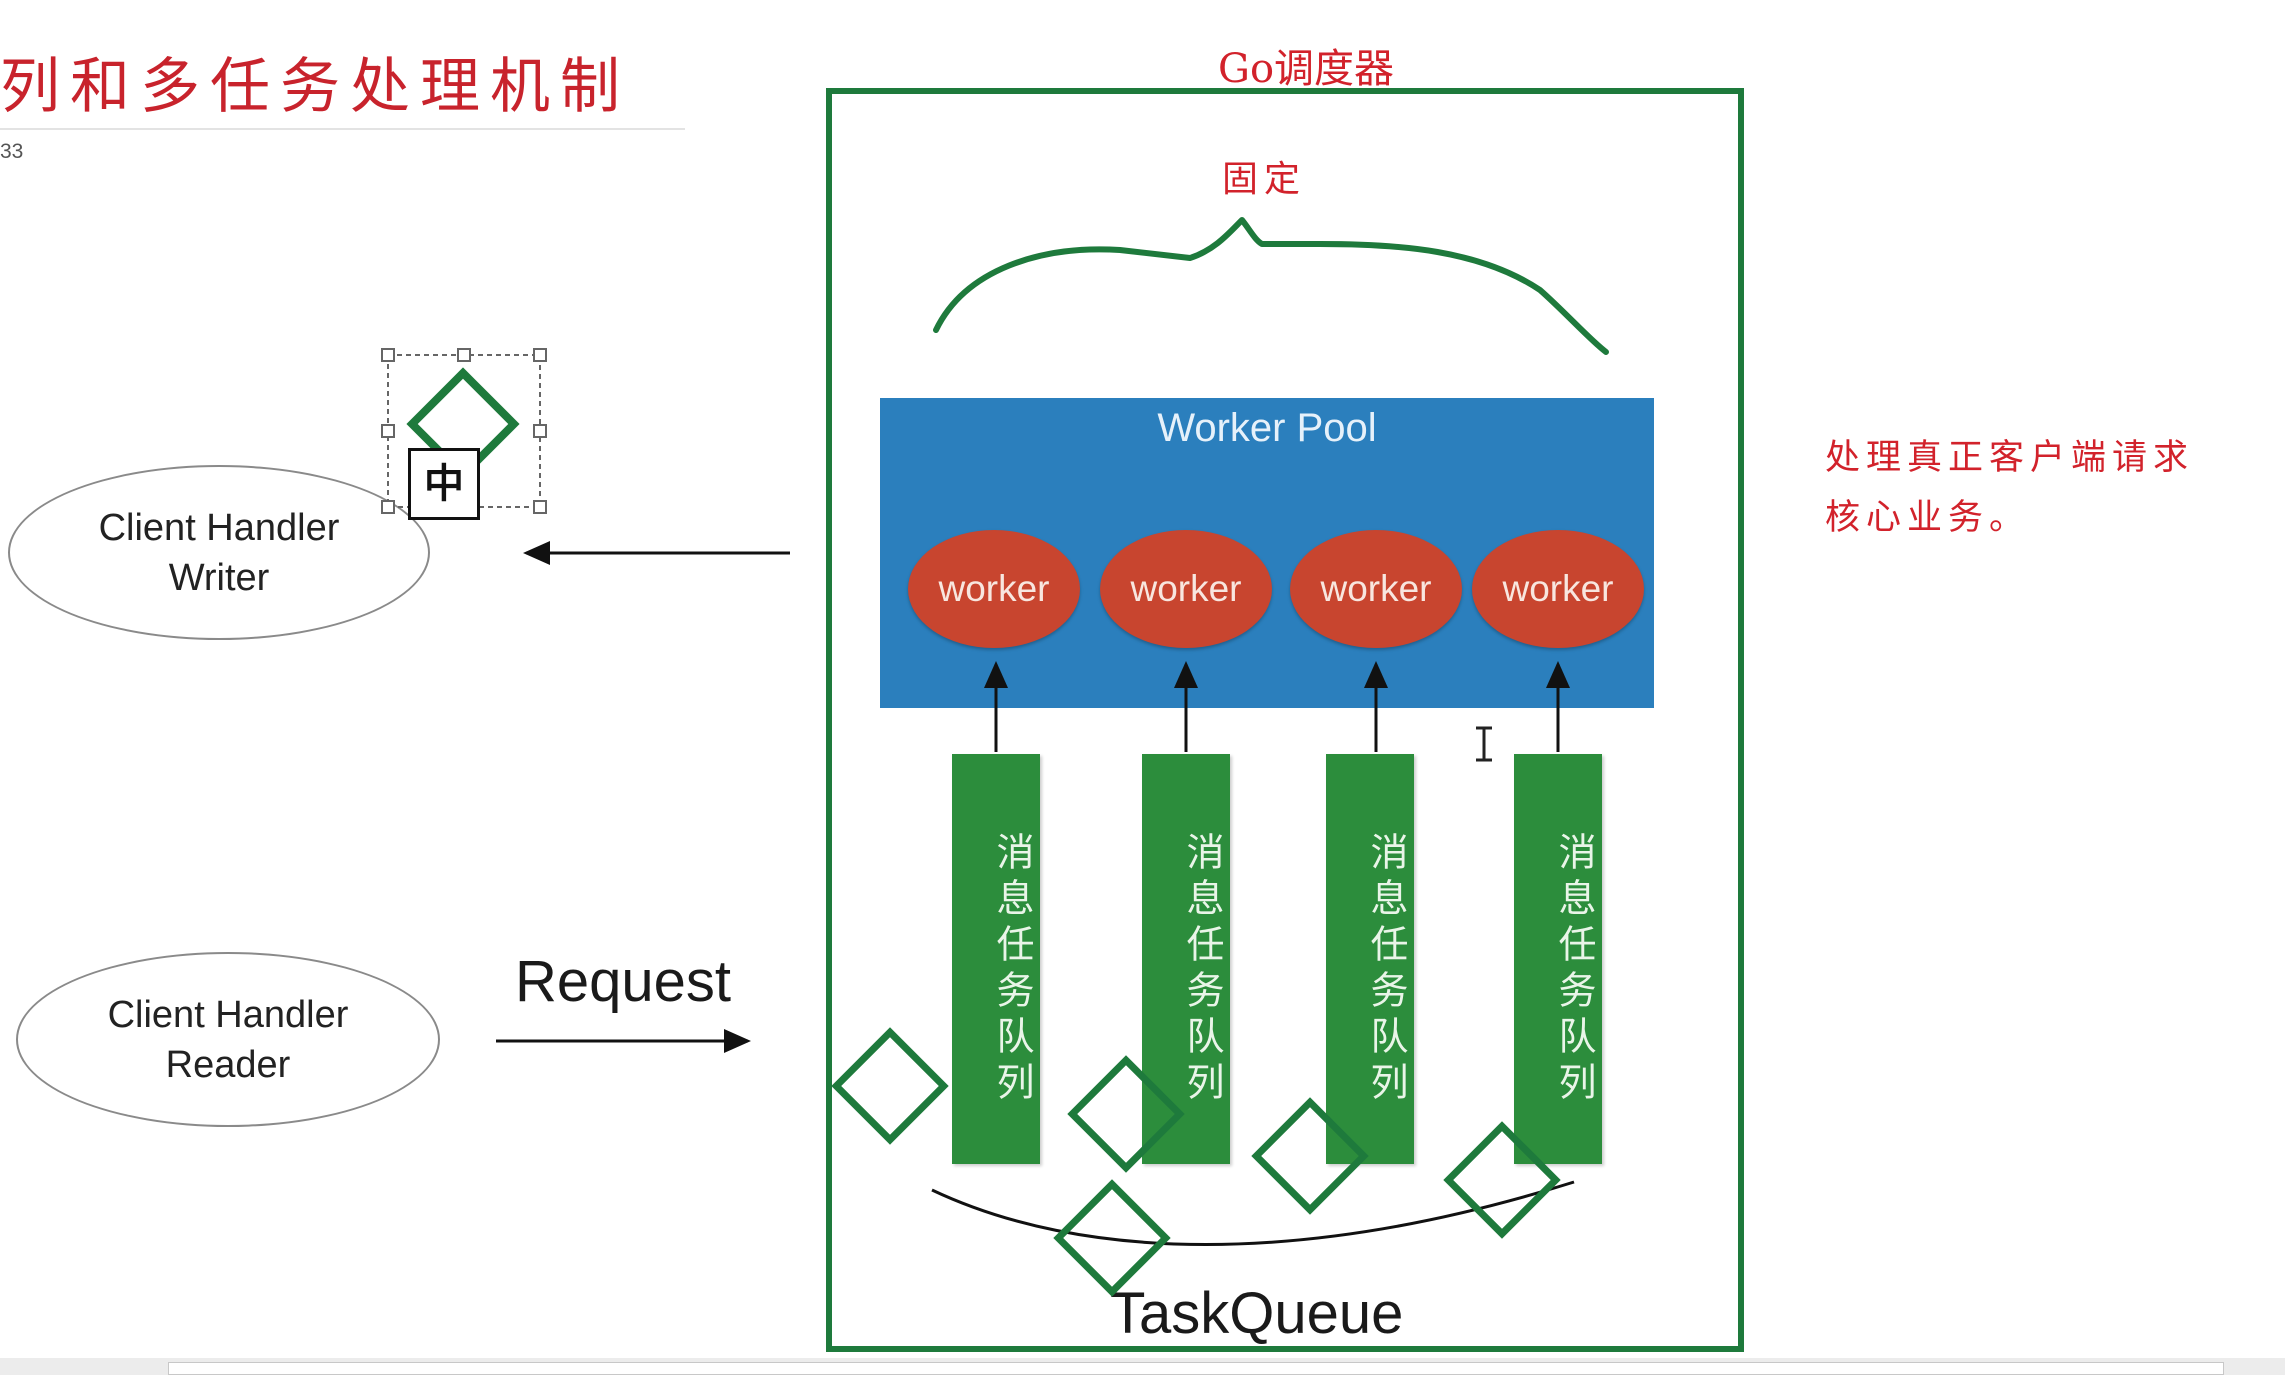 The width and height of the screenshot is (2285, 1375). I want to click on notes-pane-edge, so click(1196, 1368).